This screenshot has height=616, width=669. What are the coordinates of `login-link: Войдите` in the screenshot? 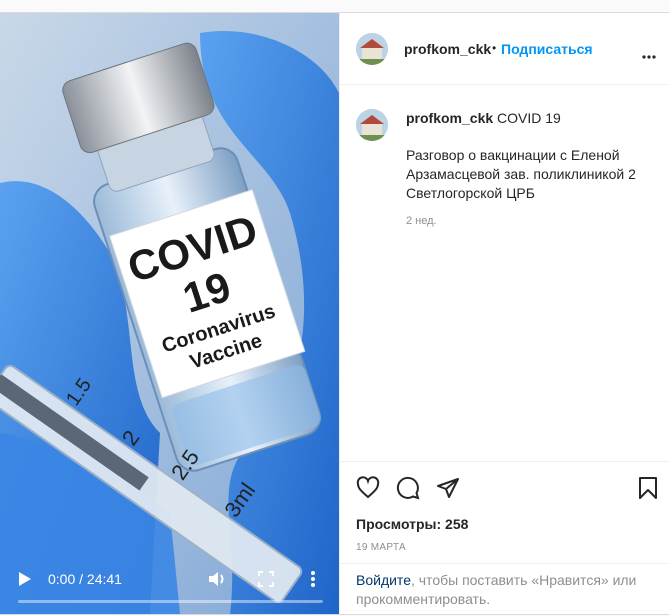 It's located at (383, 580).